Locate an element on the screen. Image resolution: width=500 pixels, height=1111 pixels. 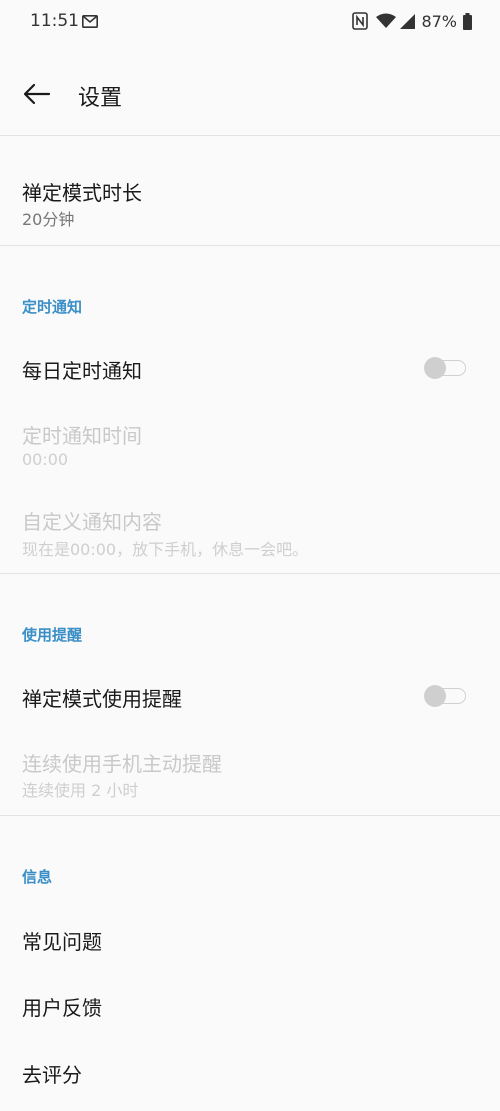
daily-notification-toggle is located at coordinates (445, 368).